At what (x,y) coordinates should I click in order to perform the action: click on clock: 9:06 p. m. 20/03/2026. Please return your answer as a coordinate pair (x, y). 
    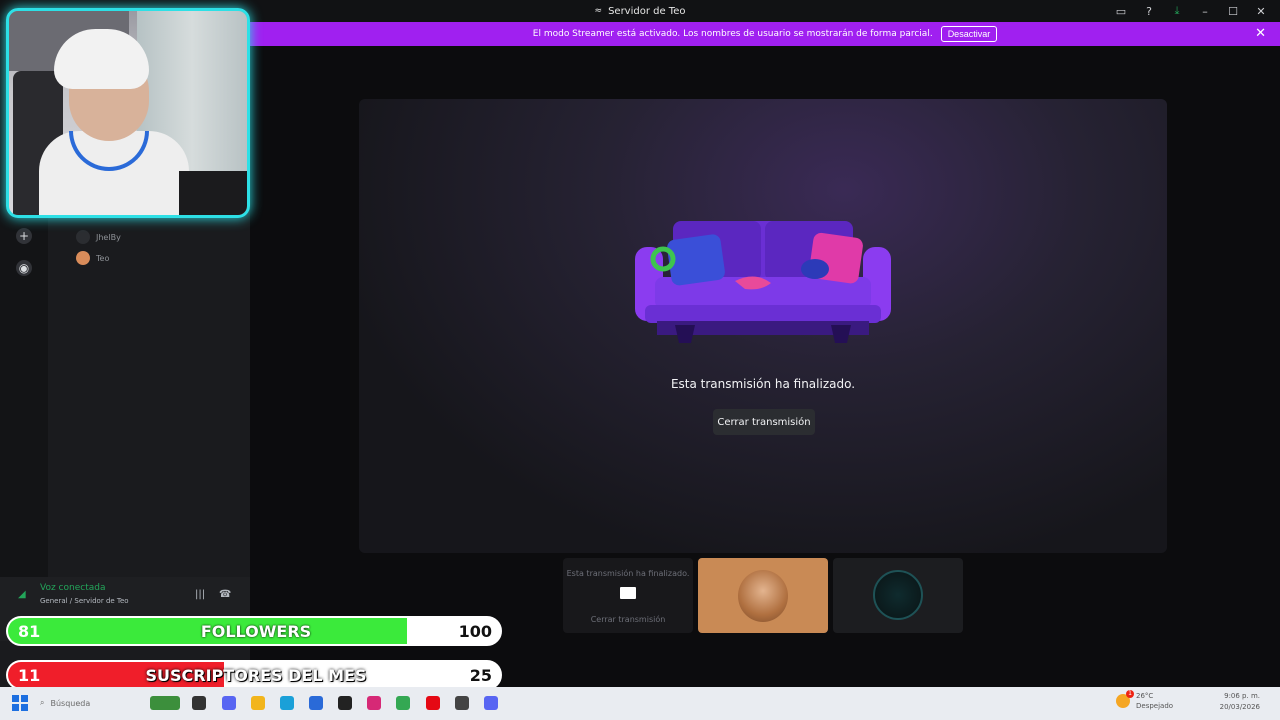
    Looking at the image, I should click on (1240, 702).